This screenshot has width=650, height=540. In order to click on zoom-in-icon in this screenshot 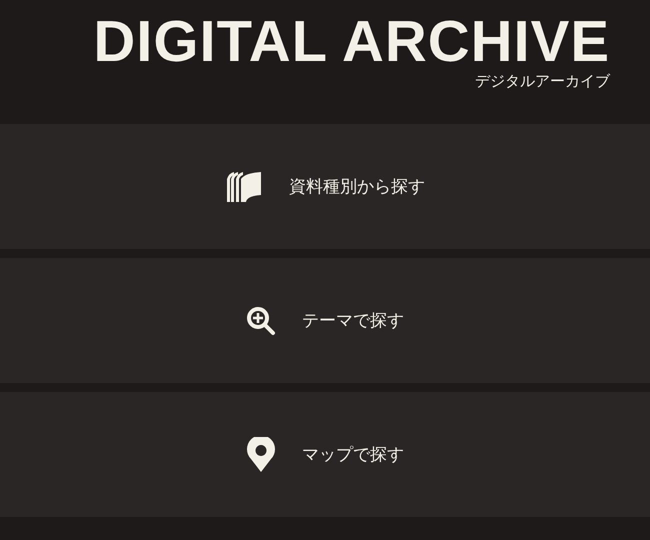, I will do `click(261, 321)`.